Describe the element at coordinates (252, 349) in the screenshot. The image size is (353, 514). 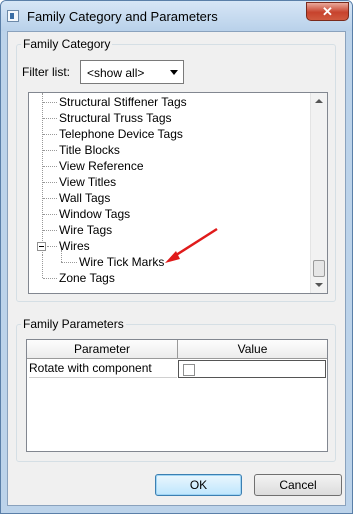
I see `column-header-value: Value` at that location.